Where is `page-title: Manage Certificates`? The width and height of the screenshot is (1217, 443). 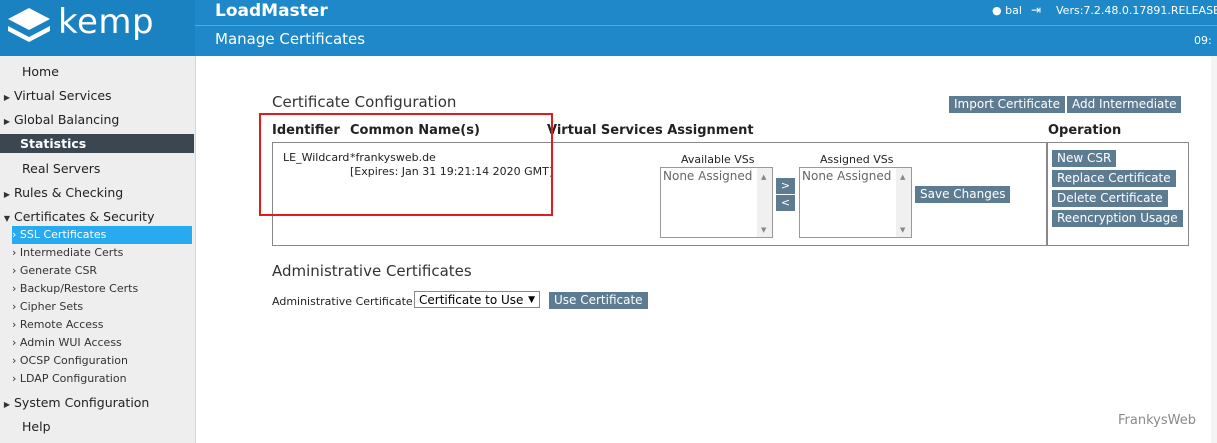
page-title: Manage Certificates is located at coordinates (290, 39).